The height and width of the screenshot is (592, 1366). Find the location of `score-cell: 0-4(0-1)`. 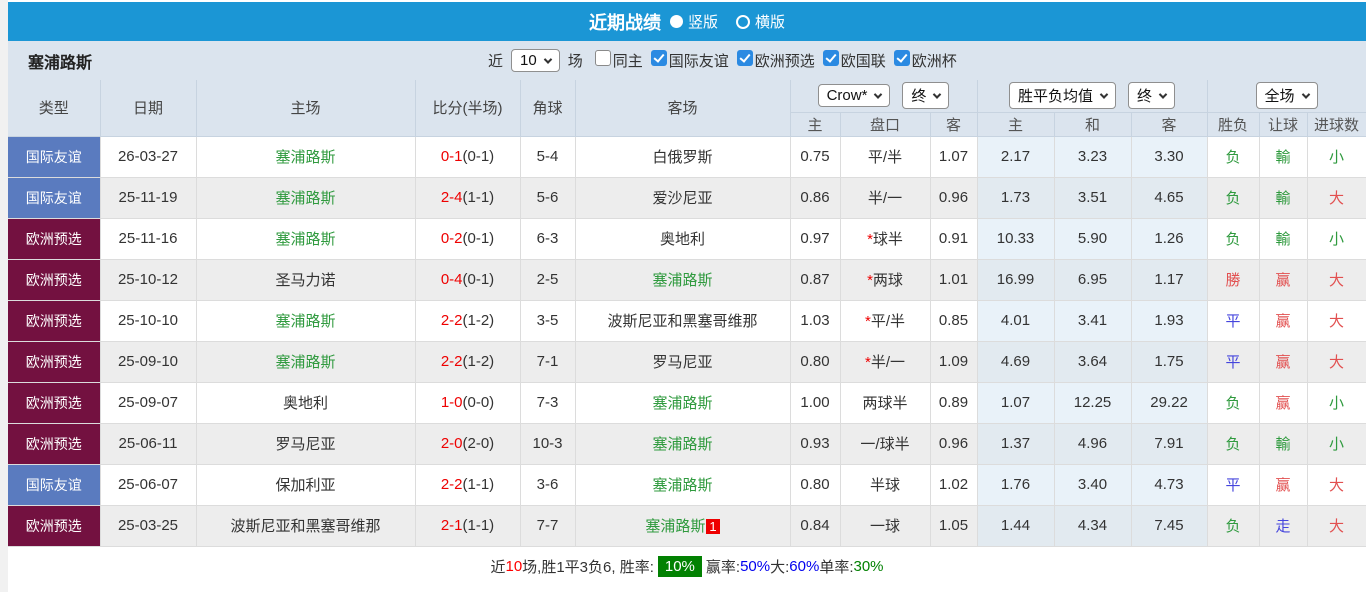

score-cell: 0-4(0-1) is located at coordinates (468, 280).